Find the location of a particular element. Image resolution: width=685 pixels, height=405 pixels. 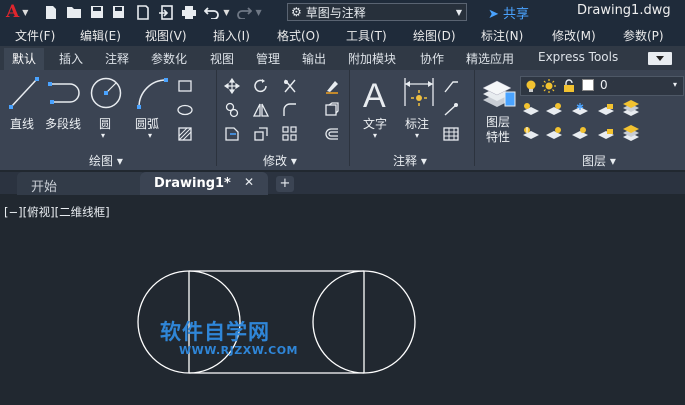

layer-on-icon is located at coordinates (531, 133).